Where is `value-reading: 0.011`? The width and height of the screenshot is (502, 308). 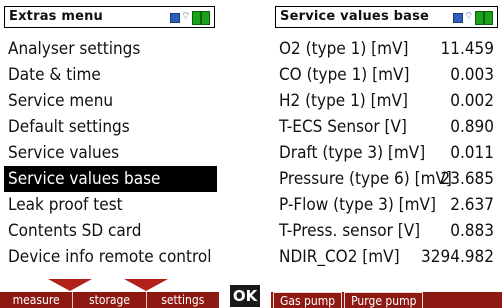
value-reading: 0.011 is located at coordinates (472, 153).